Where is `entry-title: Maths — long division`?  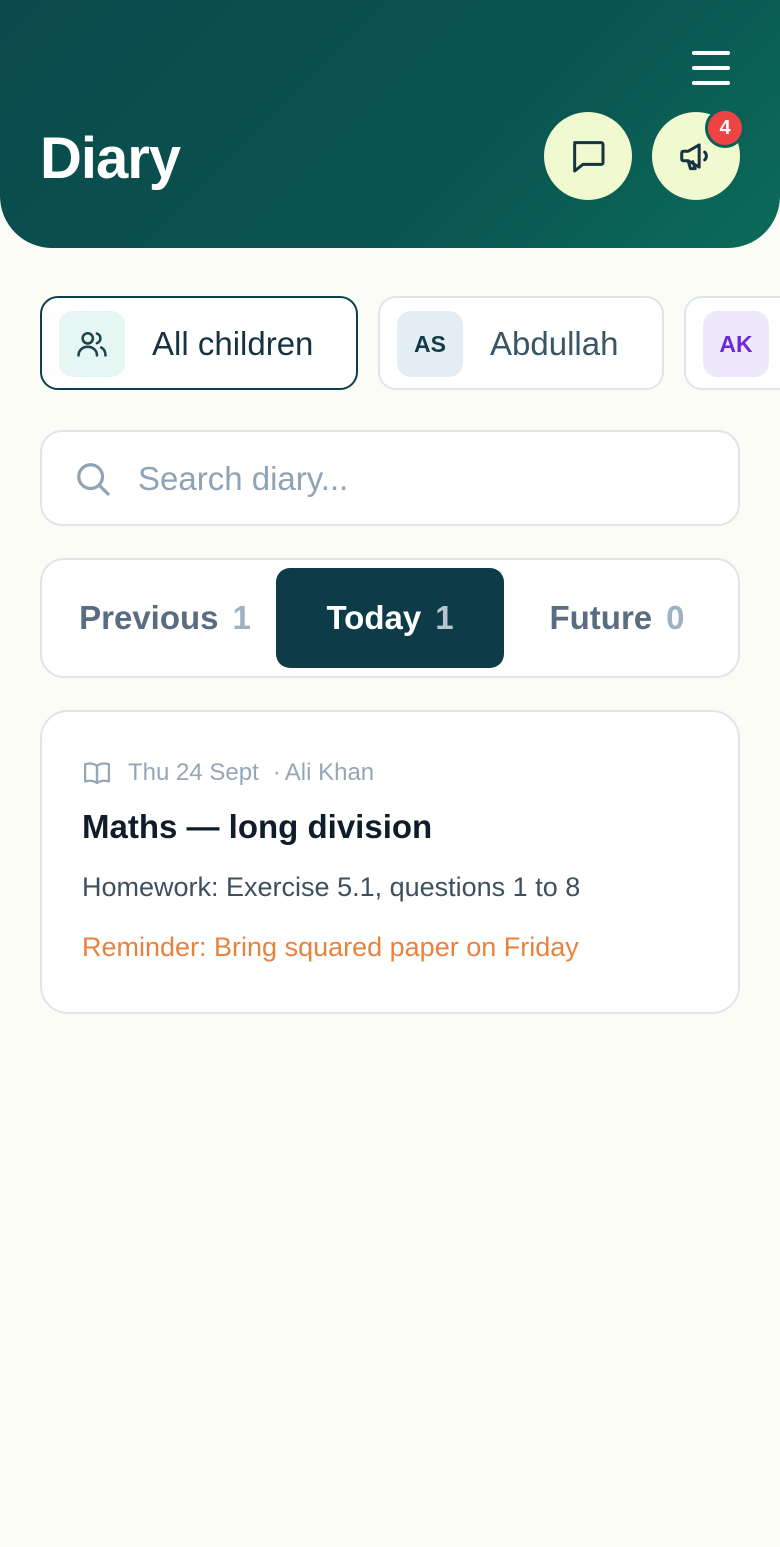
entry-title: Maths — long division is located at coordinates (257, 826).